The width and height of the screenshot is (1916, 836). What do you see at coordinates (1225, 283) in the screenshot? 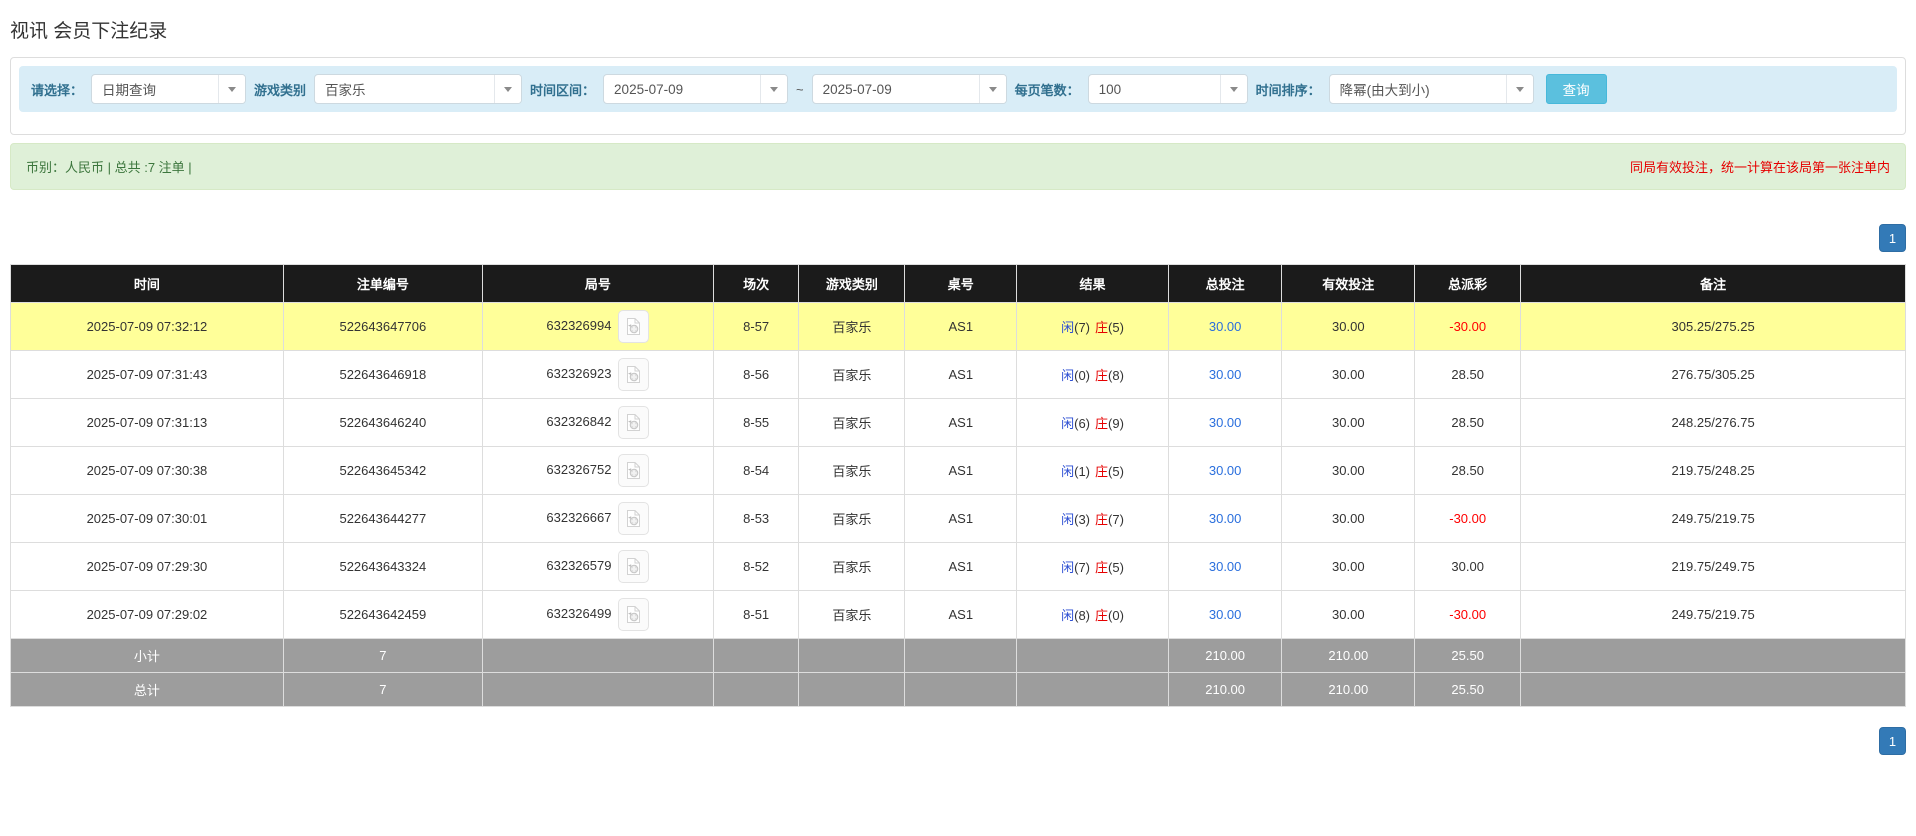
I see `column-header: 总投注` at bounding box center [1225, 283].